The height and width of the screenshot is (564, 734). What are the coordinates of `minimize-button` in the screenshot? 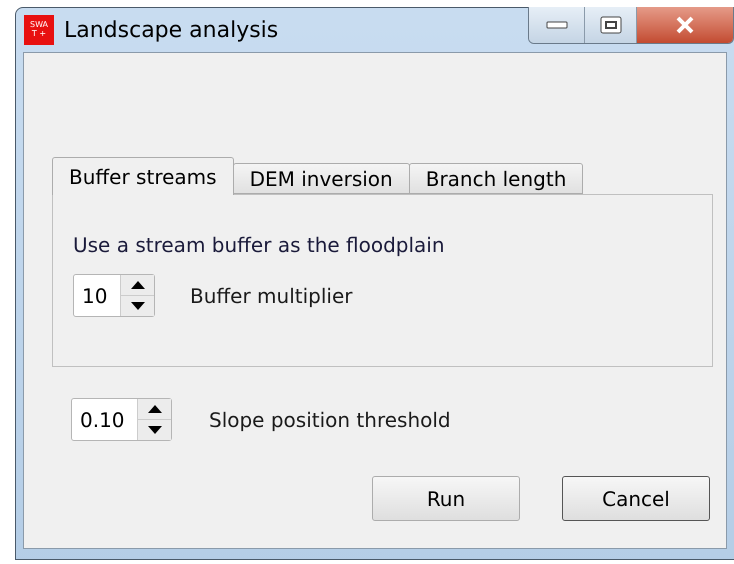 It's located at (557, 25).